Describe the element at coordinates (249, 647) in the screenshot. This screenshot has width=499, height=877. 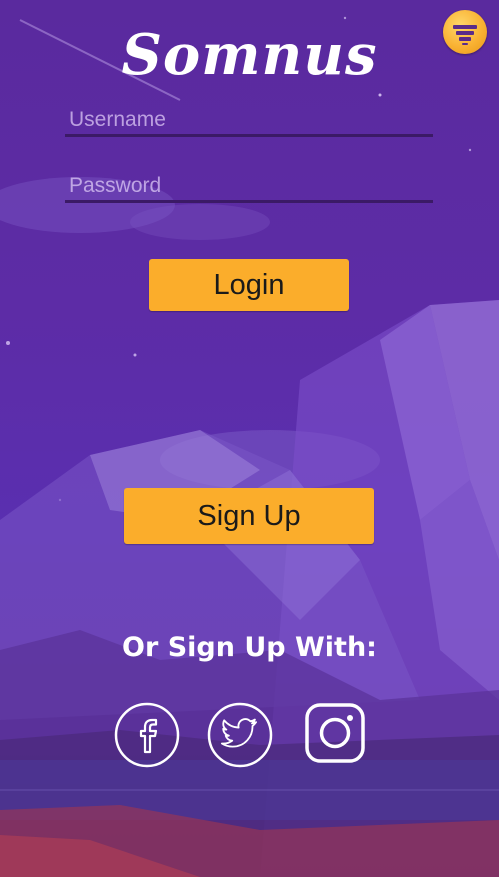
I see `social-signup-heading: Or Sign Up With:` at that location.